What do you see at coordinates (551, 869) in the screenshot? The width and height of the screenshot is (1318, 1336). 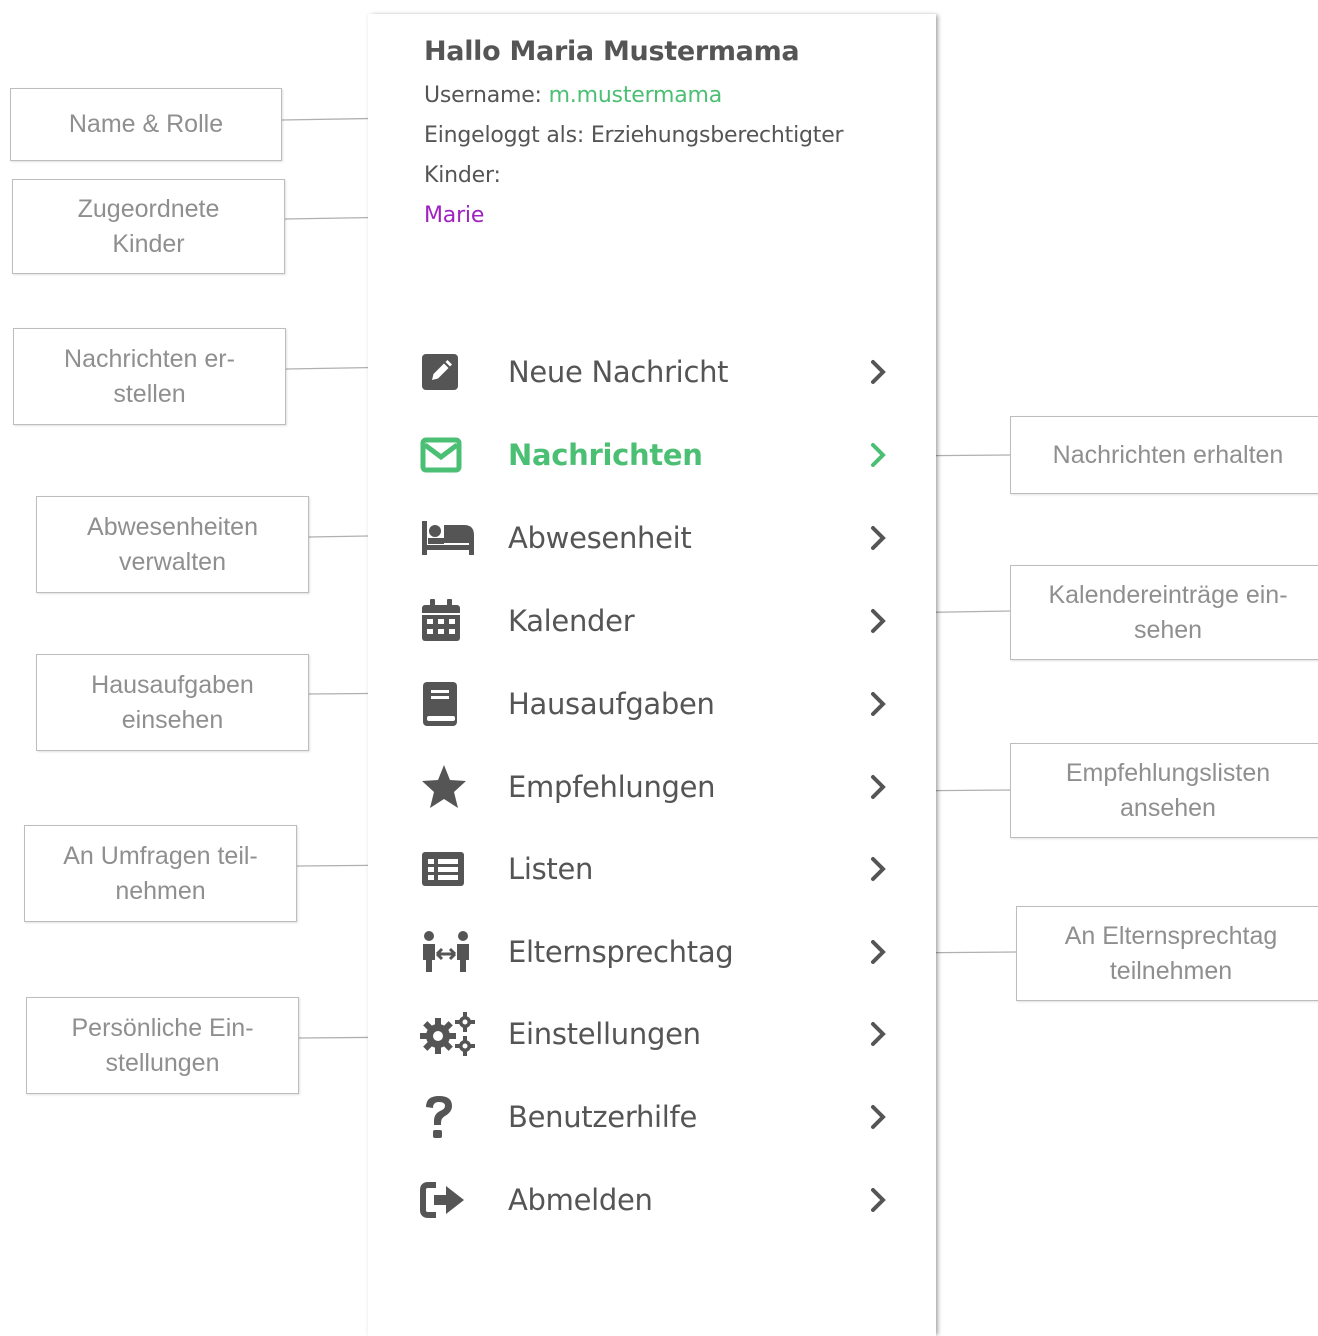 I see `menu-item-label: Listen` at bounding box center [551, 869].